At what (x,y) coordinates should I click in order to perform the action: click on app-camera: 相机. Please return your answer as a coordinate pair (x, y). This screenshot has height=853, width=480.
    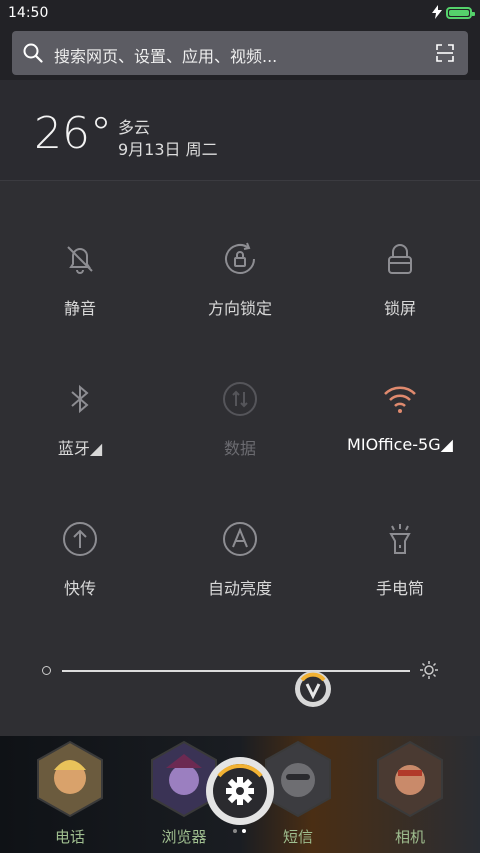
    Looking at the image, I should click on (410, 795).